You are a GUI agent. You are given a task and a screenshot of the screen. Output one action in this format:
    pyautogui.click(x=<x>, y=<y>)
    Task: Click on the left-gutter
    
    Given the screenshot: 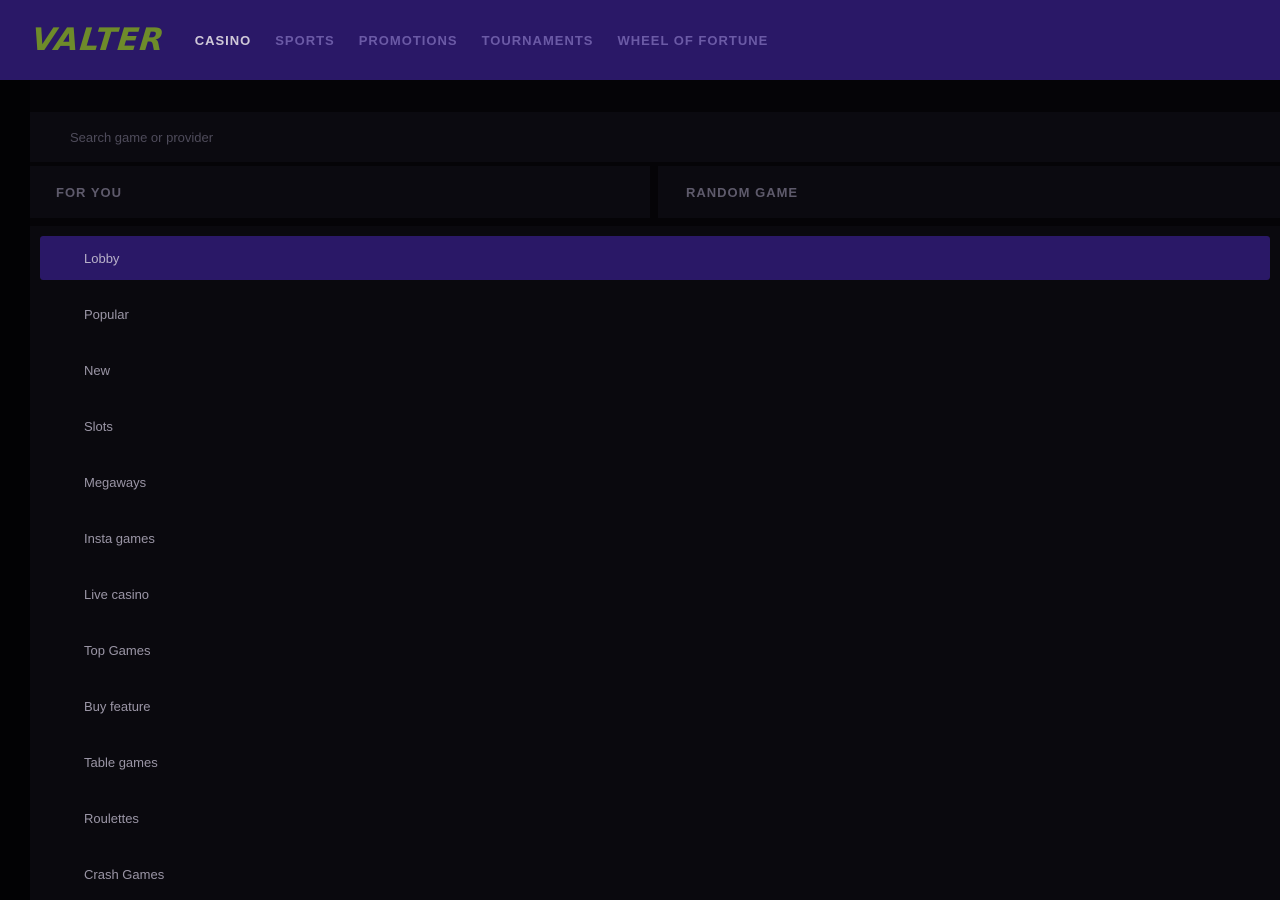 What is the action you would take?
    pyautogui.click(x=15, y=490)
    